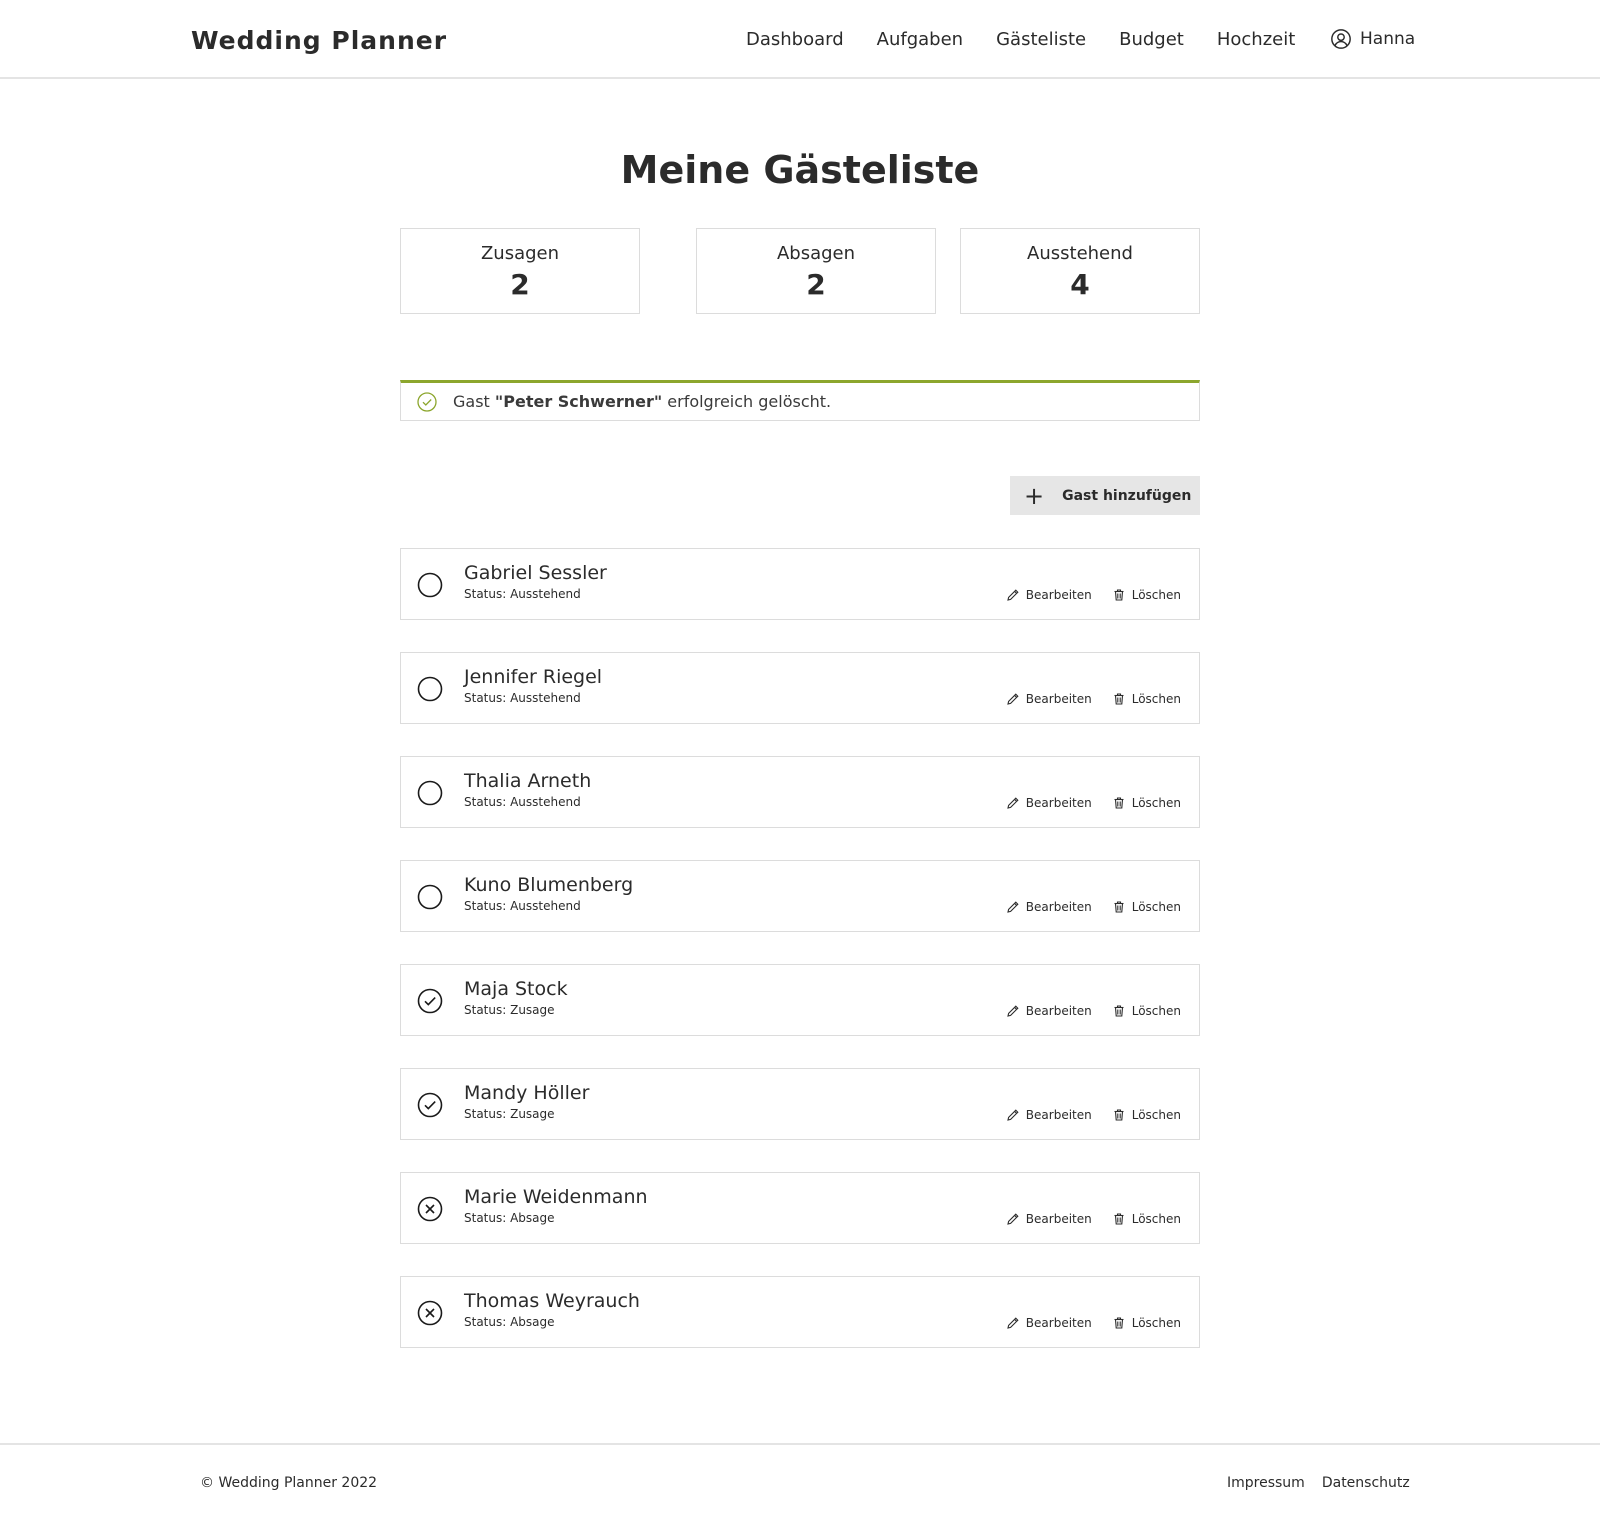  Describe the element at coordinates (556, 1197) in the screenshot. I see `guest-name: Marie Weidenmann` at that location.